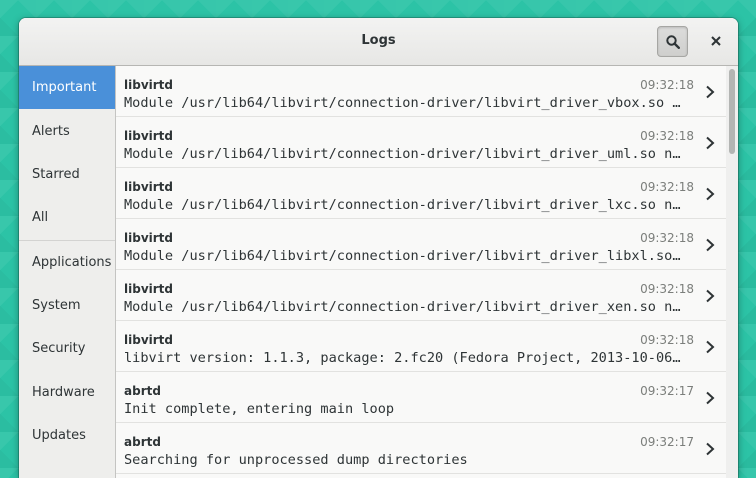 The height and width of the screenshot is (478, 756). I want to click on log-message: Init complete, entering main loop, so click(259, 409).